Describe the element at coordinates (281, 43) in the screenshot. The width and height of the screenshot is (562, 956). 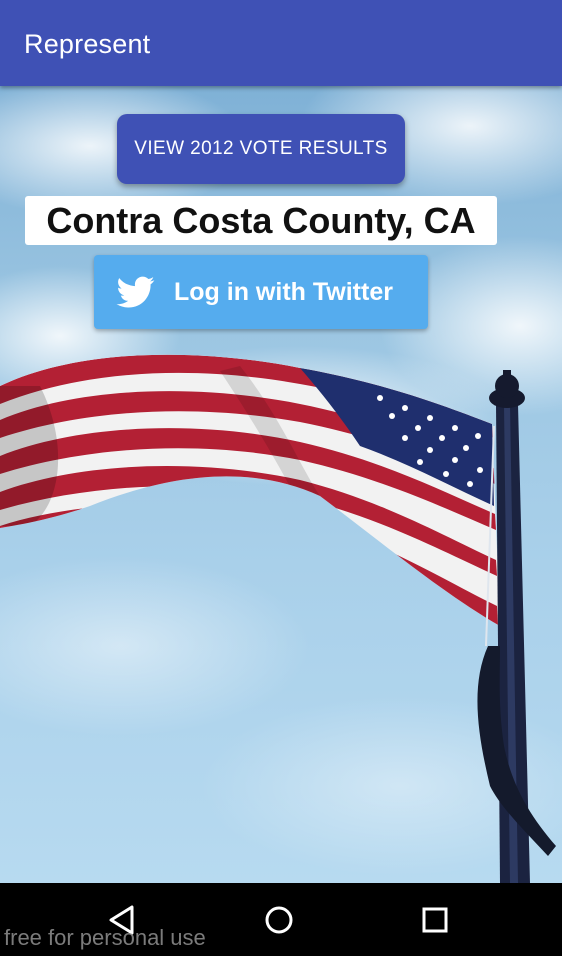
I see `app-toolbar: Represent` at that location.